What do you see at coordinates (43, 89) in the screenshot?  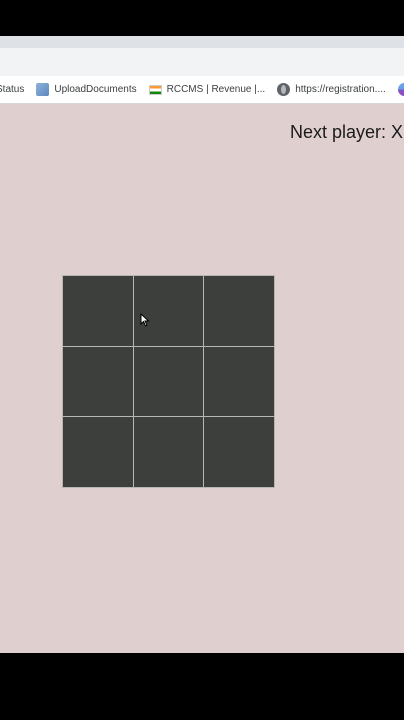 I see `upload-icon` at bounding box center [43, 89].